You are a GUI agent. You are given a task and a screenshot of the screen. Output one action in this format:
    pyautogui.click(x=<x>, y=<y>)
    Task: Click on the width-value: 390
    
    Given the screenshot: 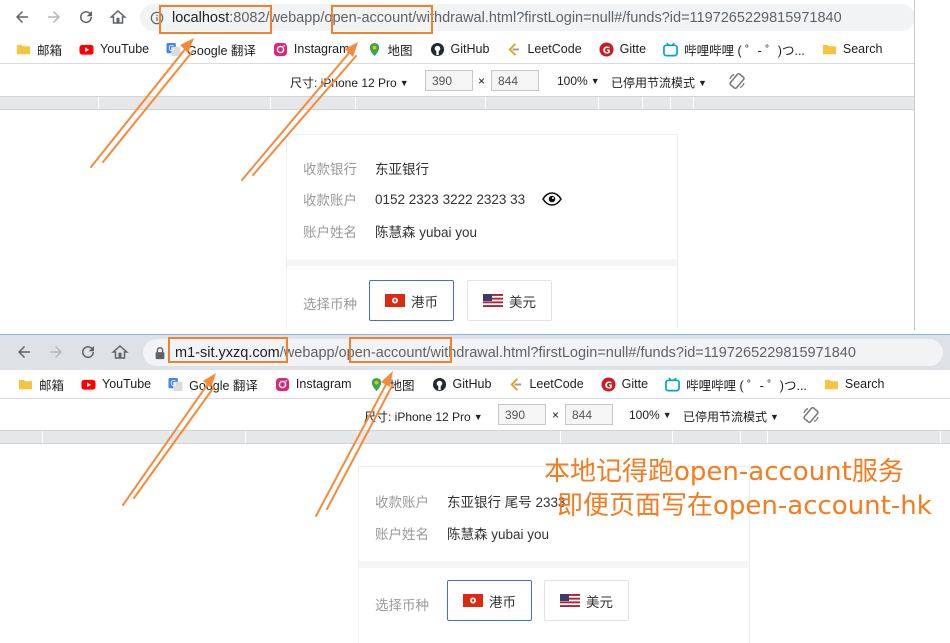 What is the action you would take?
    pyautogui.click(x=449, y=80)
    